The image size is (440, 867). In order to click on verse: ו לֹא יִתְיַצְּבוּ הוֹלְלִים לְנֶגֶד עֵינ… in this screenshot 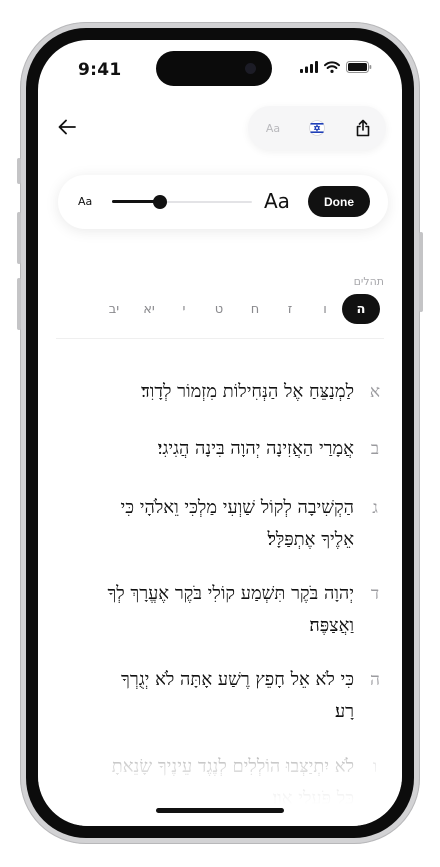, I will do `click(225, 783)`.